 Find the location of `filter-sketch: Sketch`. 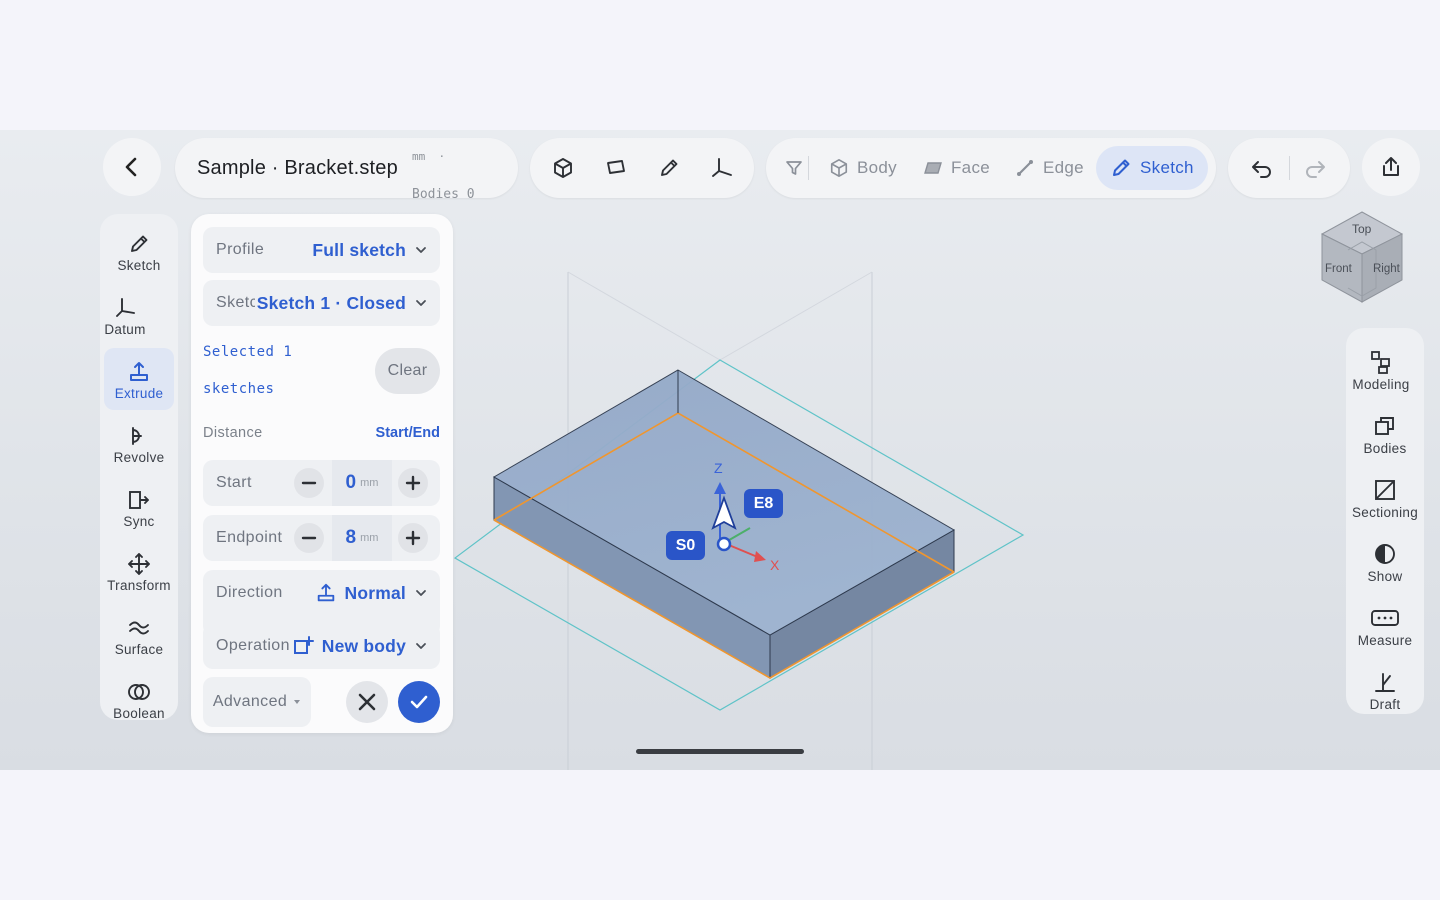

filter-sketch: Sketch is located at coordinates (1152, 168).